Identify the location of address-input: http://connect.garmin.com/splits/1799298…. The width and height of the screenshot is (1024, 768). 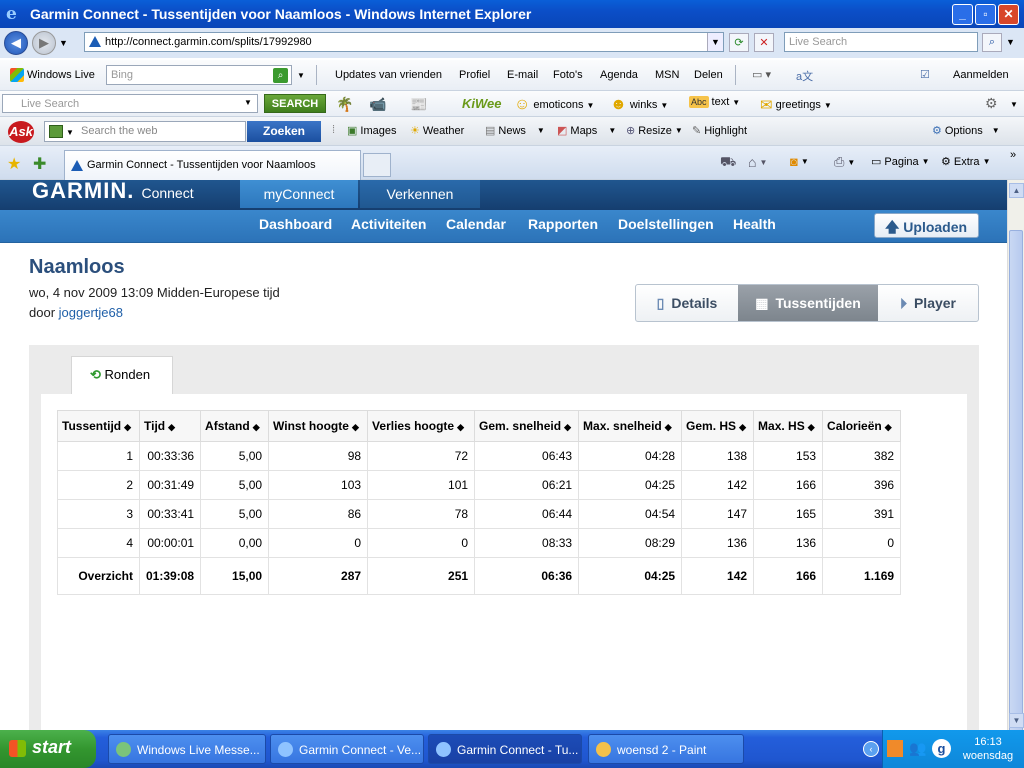
(404, 42).